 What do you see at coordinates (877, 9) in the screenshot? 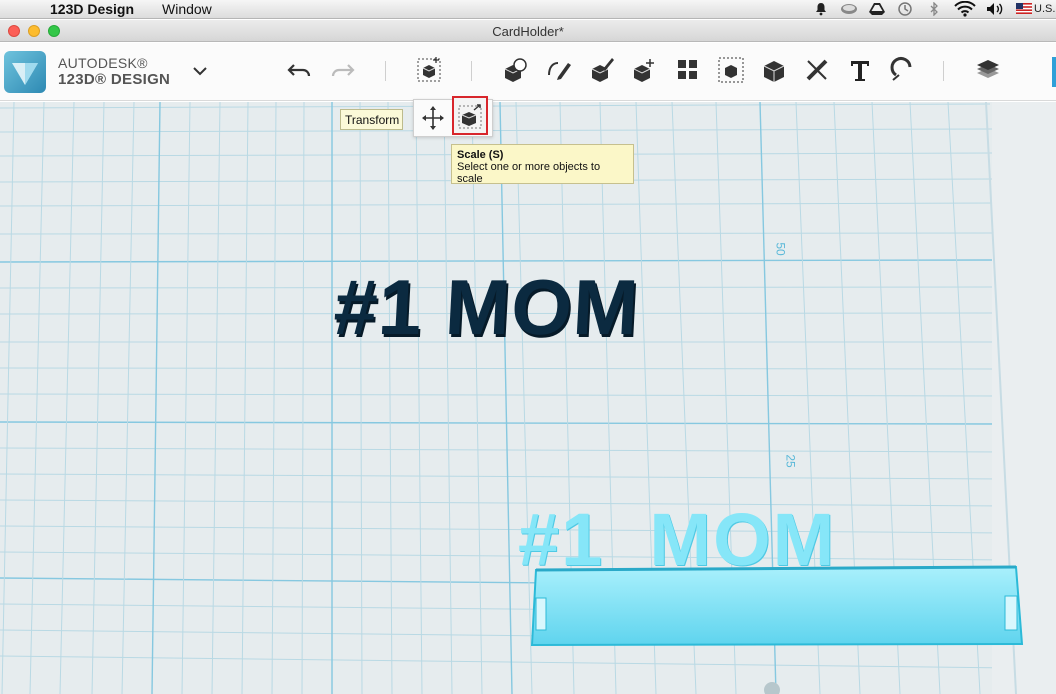
I see `google-drive-icon` at bounding box center [877, 9].